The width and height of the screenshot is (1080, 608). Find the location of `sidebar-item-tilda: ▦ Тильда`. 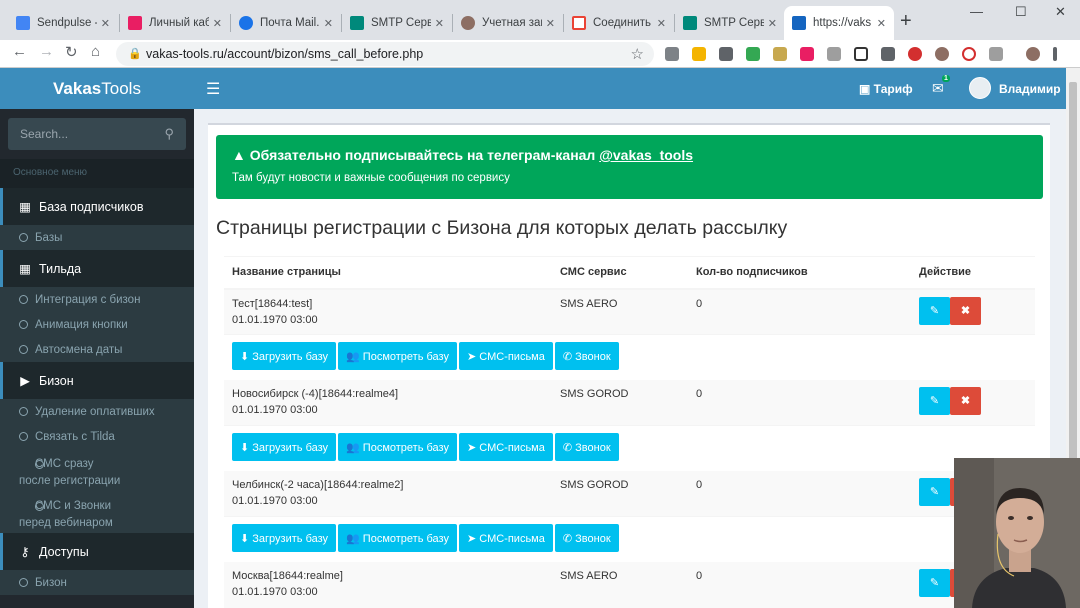

sidebar-item-tilda: ▦ Тильда is located at coordinates (97, 268).